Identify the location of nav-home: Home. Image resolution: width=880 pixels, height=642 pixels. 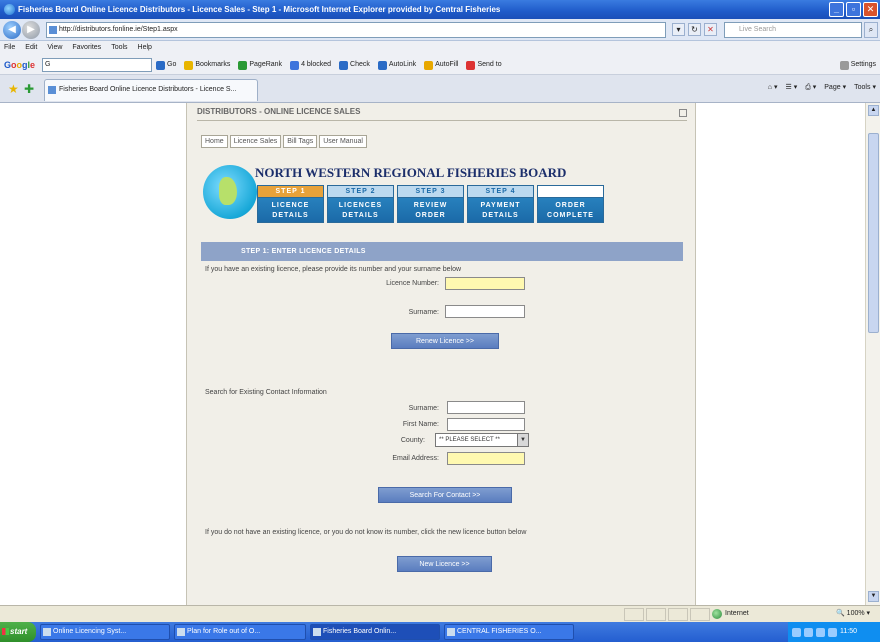
(214, 141).